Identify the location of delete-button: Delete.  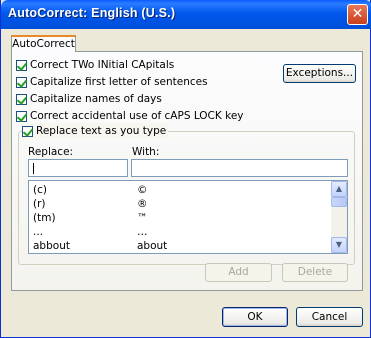
(315, 272).